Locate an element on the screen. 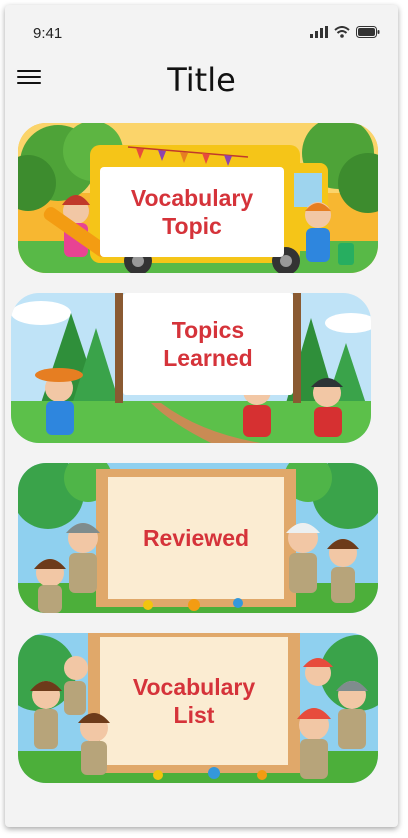  card-label: Topics Learned is located at coordinates (208, 344).